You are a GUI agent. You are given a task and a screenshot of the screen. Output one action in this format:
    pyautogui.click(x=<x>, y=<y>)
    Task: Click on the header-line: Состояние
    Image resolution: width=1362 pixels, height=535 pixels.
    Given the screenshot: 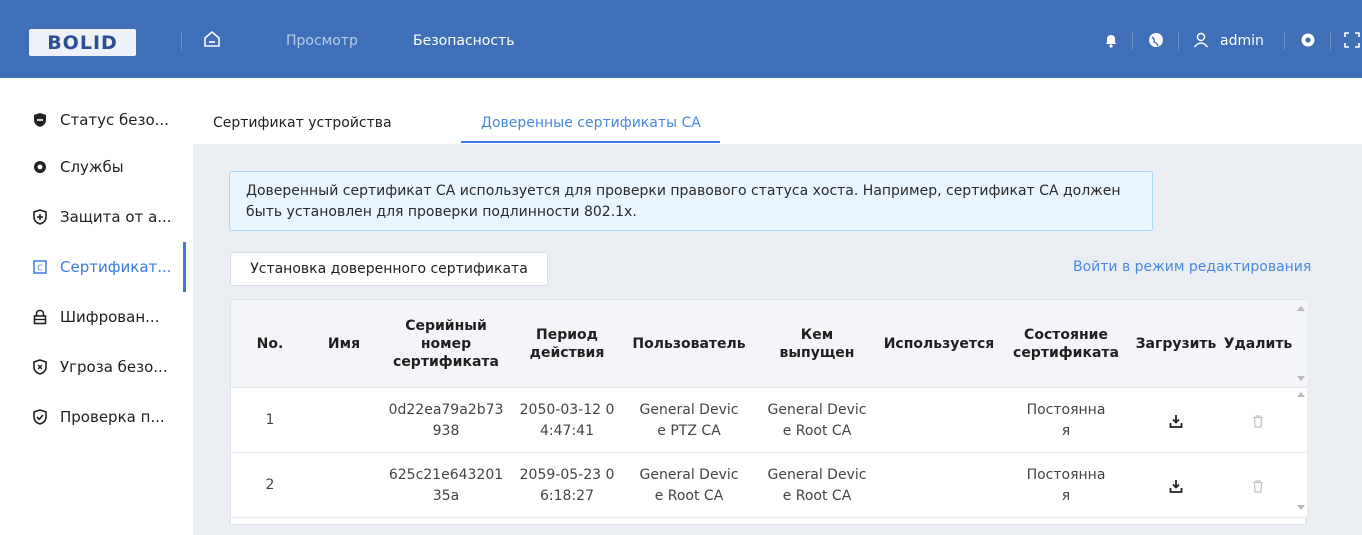 What is the action you would take?
    pyautogui.click(x=1066, y=335)
    